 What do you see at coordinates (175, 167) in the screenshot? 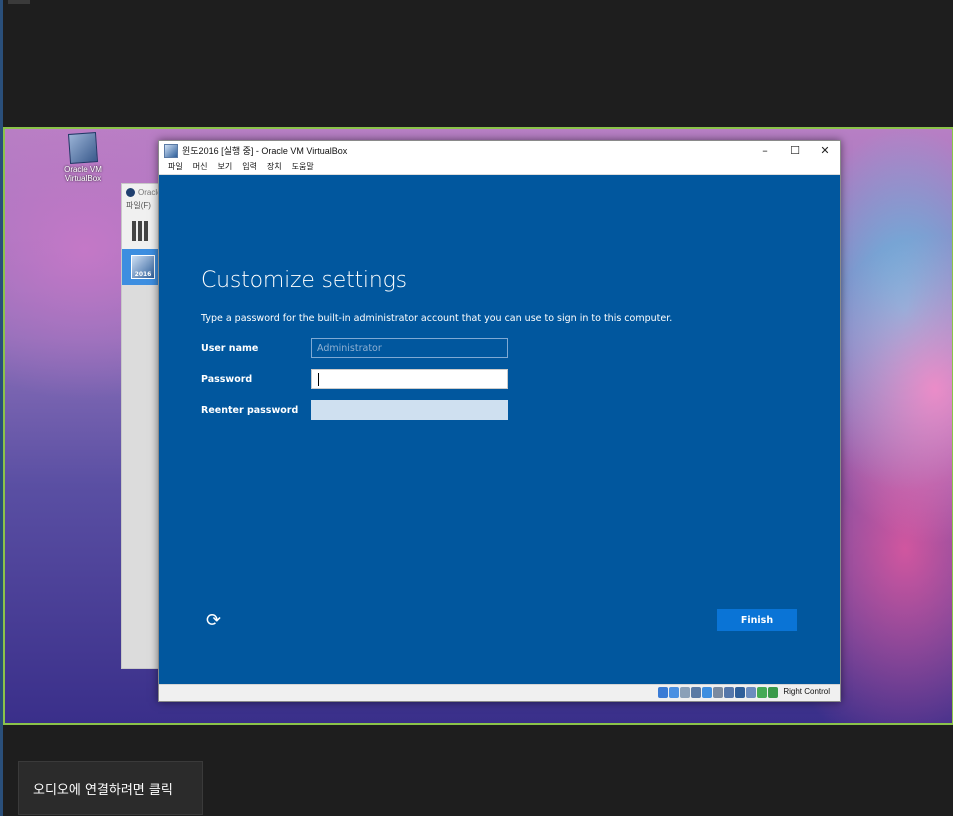
I see `menu-file: 파일` at bounding box center [175, 167].